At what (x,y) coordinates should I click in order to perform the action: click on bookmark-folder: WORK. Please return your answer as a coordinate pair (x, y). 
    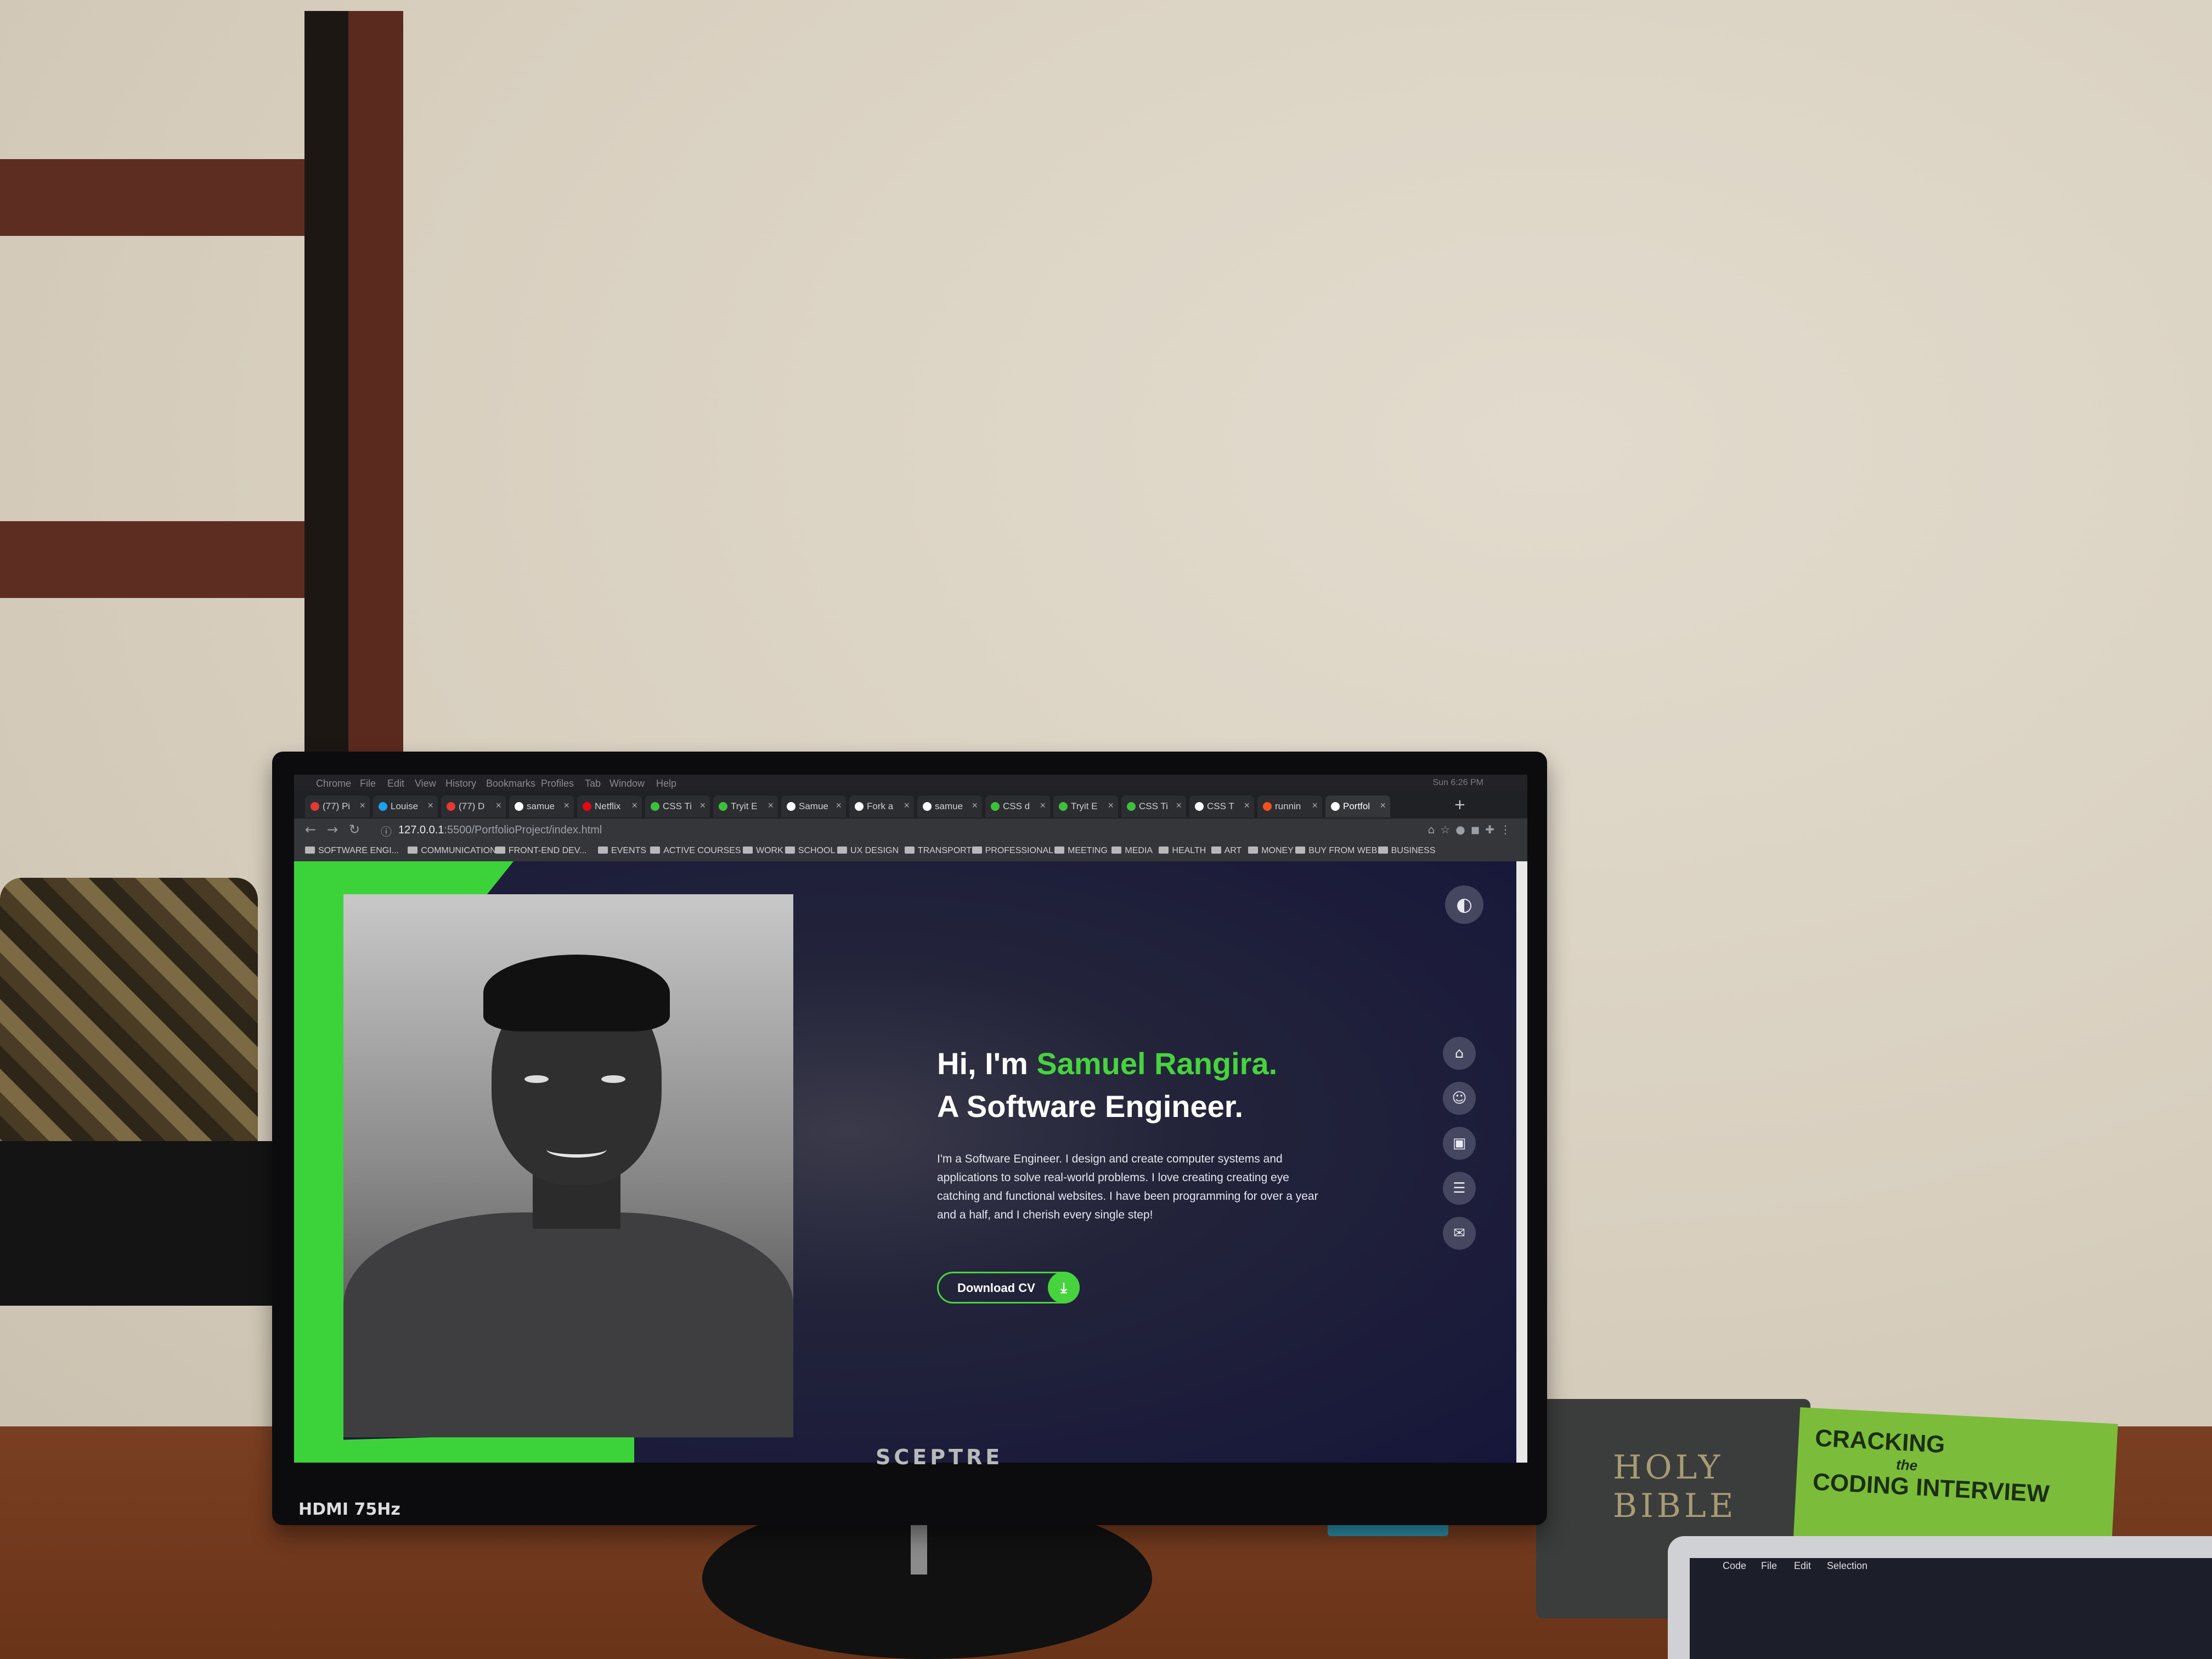
    Looking at the image, I should click on (763, 851).